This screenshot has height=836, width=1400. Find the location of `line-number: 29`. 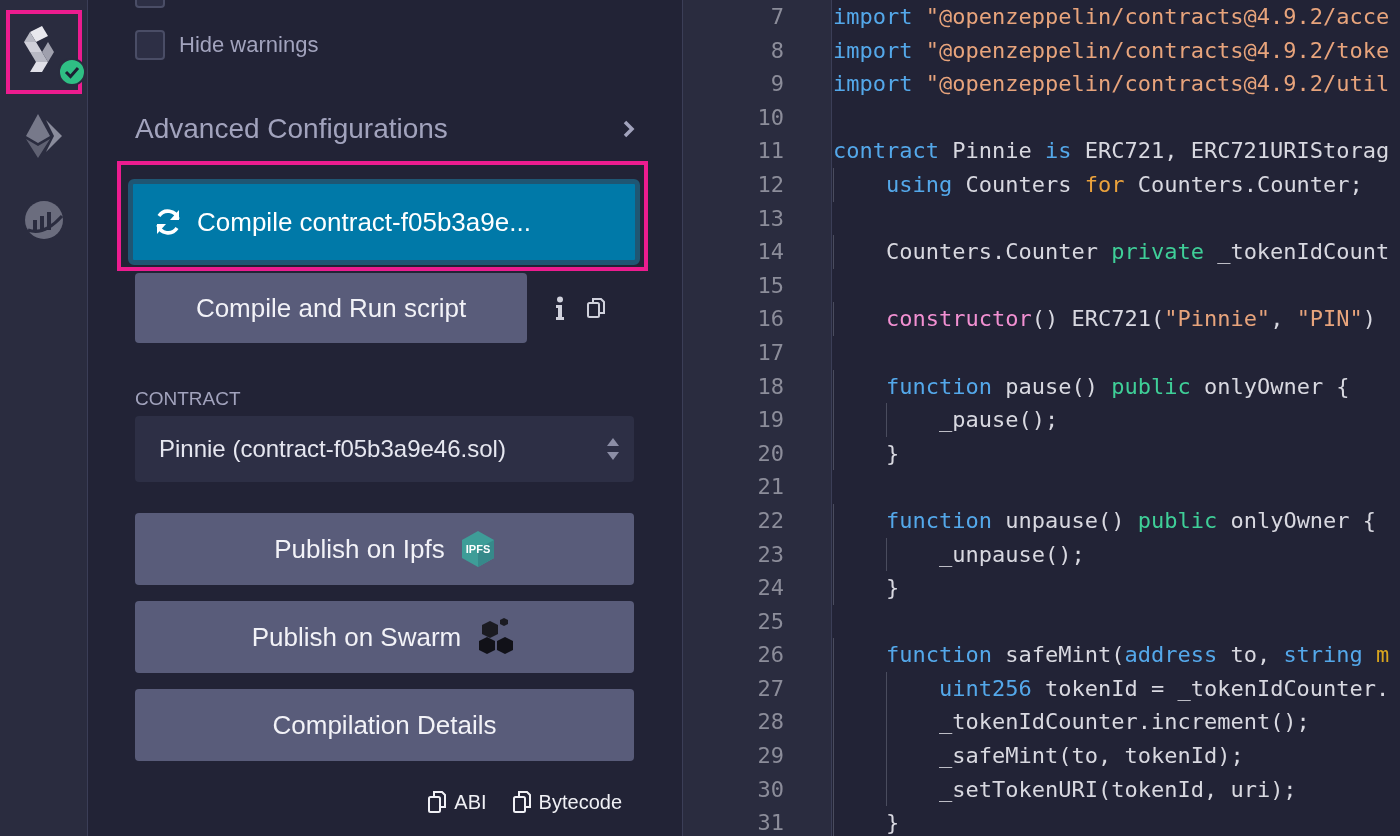

line-number: 29 is located at coordinates (770, 756).